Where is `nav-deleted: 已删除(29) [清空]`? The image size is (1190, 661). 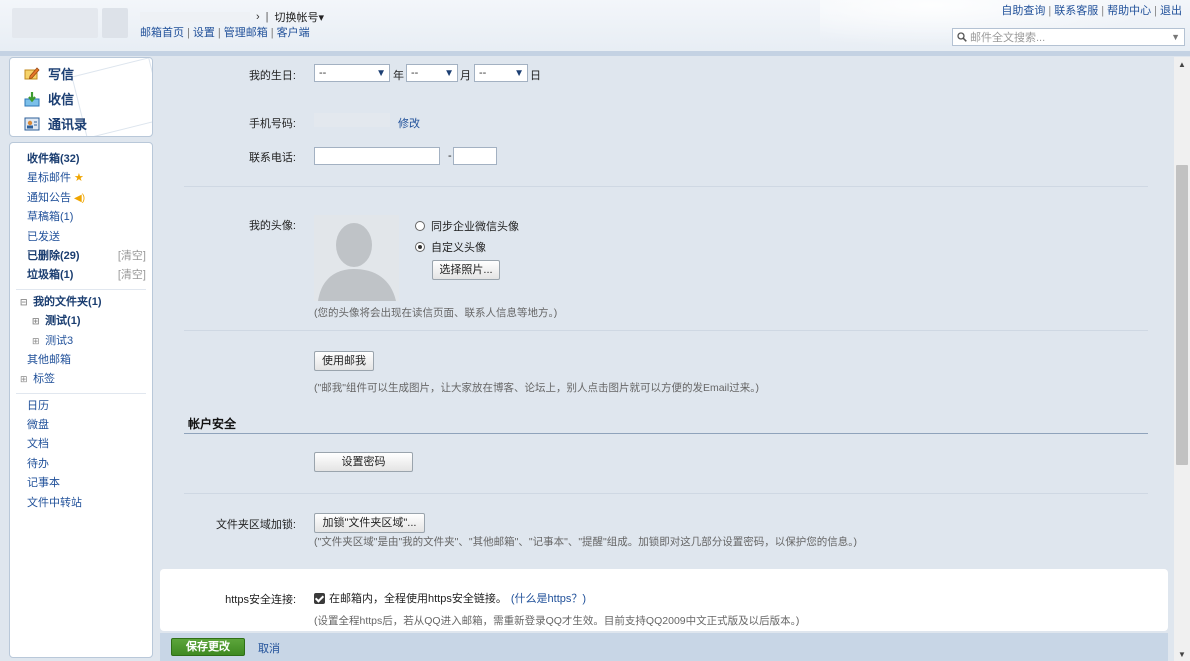 nav-deleted: 已删除(29) [清空] is located at coordinates (81, 256).